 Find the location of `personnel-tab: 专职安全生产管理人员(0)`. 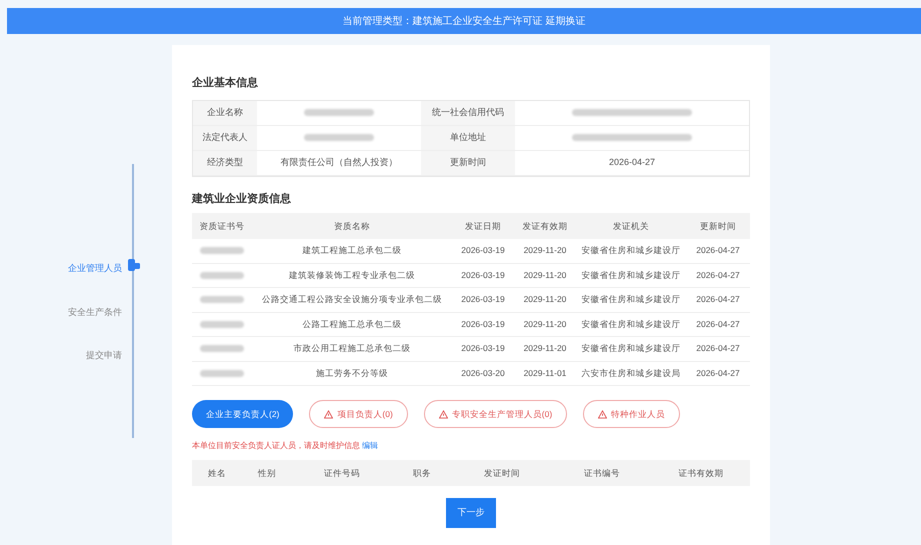

personnel-tab: 专职安全生产管理人员(0) is located at coordinates (496, 414).